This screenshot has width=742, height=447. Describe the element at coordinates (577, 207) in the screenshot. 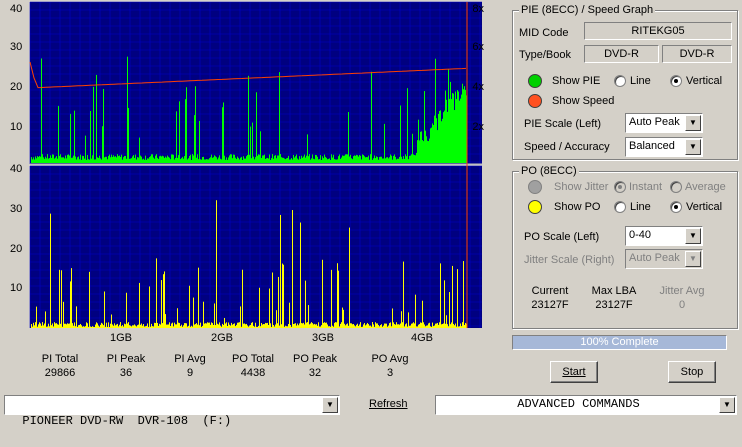

I see `show-po-label: Show PO` at that location.